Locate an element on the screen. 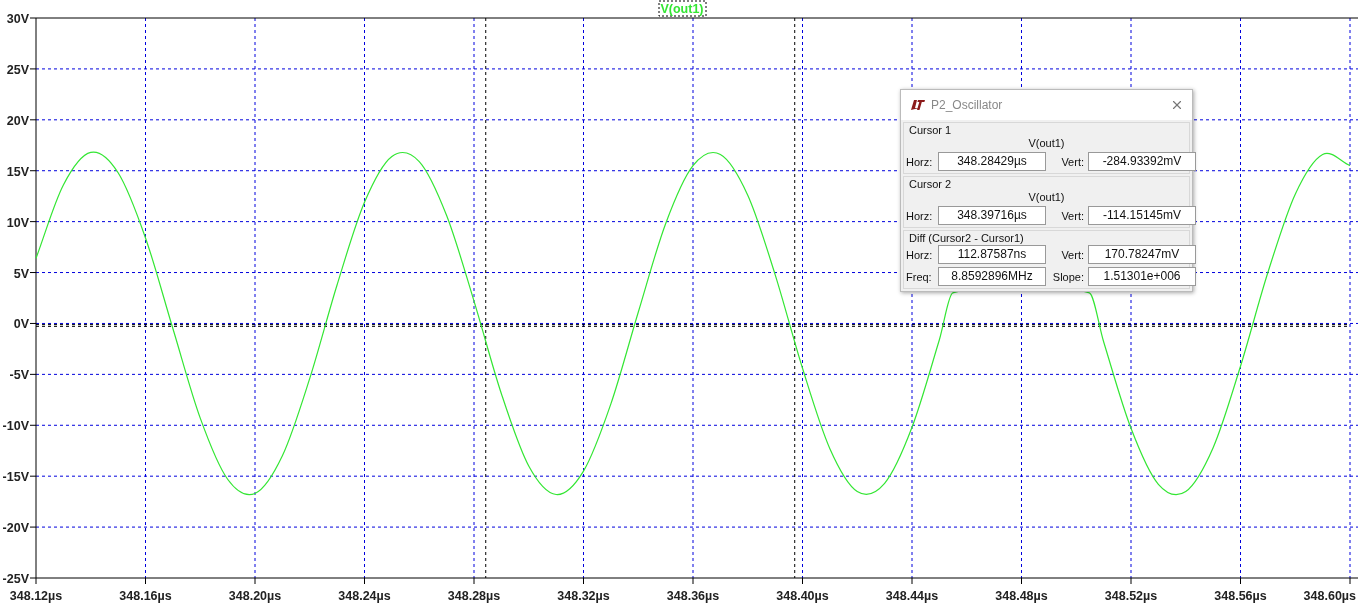  y-axis-tick-label: 0V is located at coordinates (21, 324).